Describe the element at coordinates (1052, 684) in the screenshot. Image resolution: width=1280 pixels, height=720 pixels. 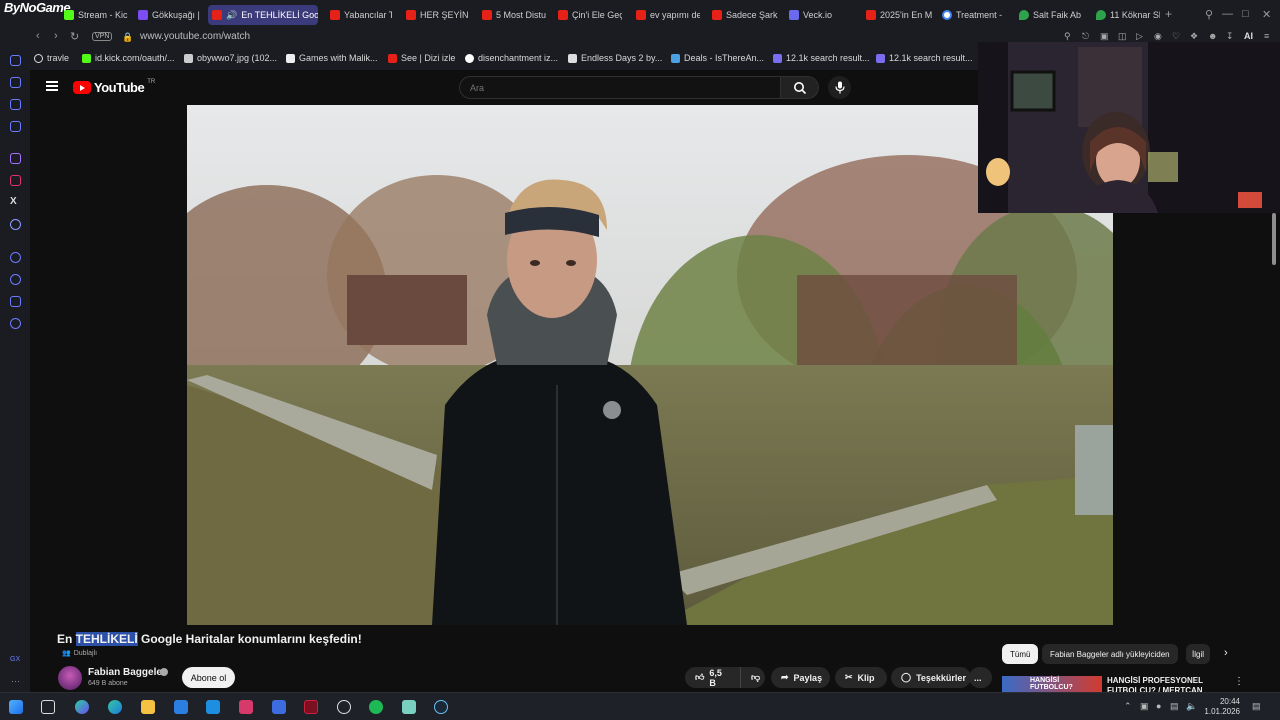
I see `recommended-thumbnail: HANGİSİ FUTBOLCU?` at that location.